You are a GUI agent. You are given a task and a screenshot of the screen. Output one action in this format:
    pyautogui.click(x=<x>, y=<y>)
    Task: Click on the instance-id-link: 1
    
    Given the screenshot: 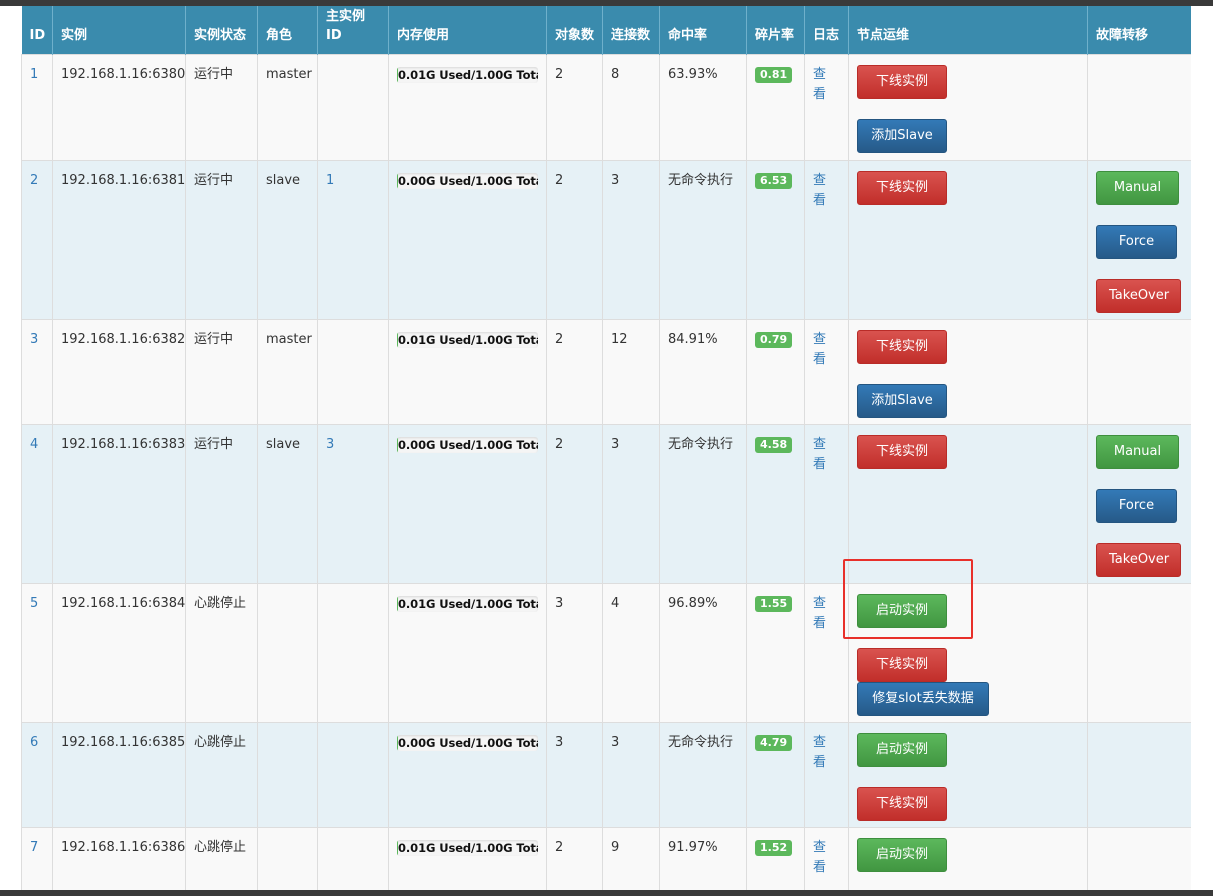 What is the action you would take?
    pyautogui.click(x=34, y=74)
    